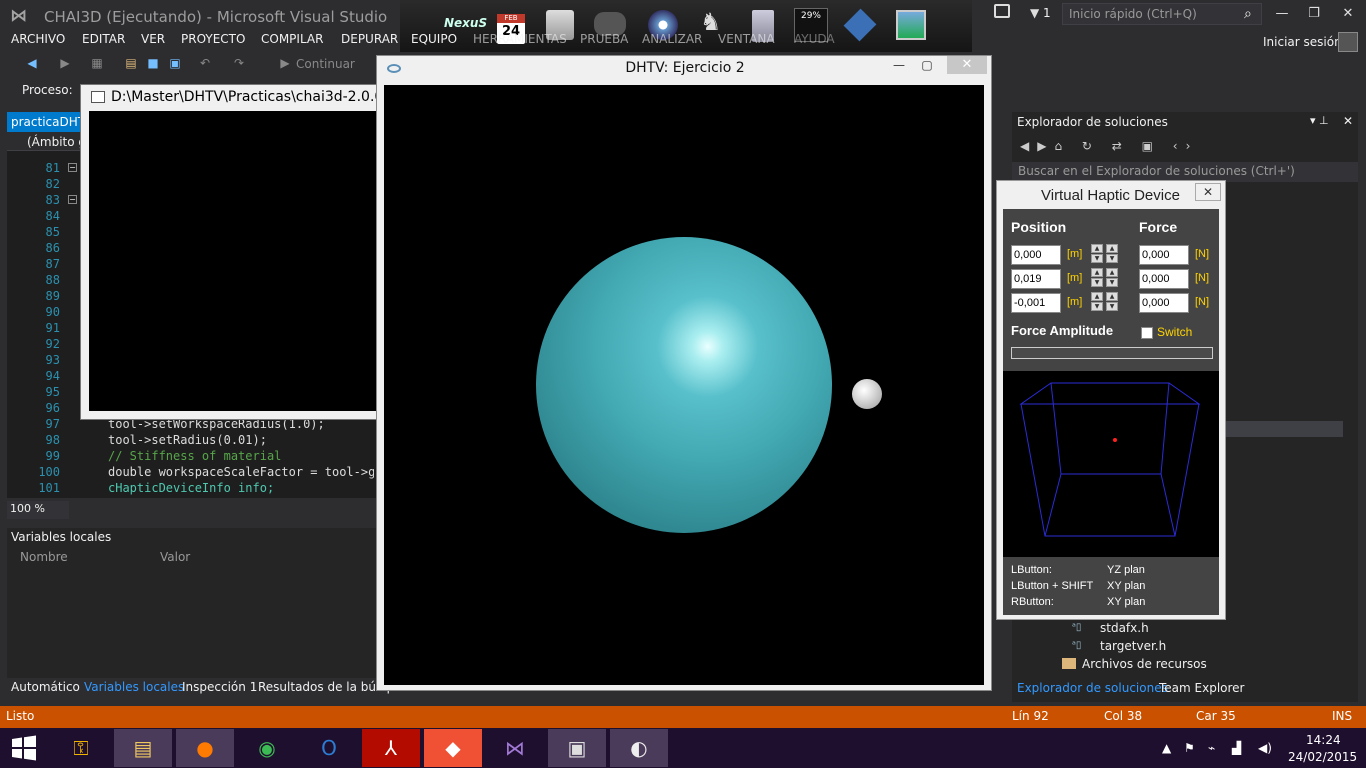 Image resolution: width=1366 pixels, height=768 pixels. Describe the element at coordinates (1322, 757) in the screenshot. I see `clock-date: 24/02/2015` at that location.